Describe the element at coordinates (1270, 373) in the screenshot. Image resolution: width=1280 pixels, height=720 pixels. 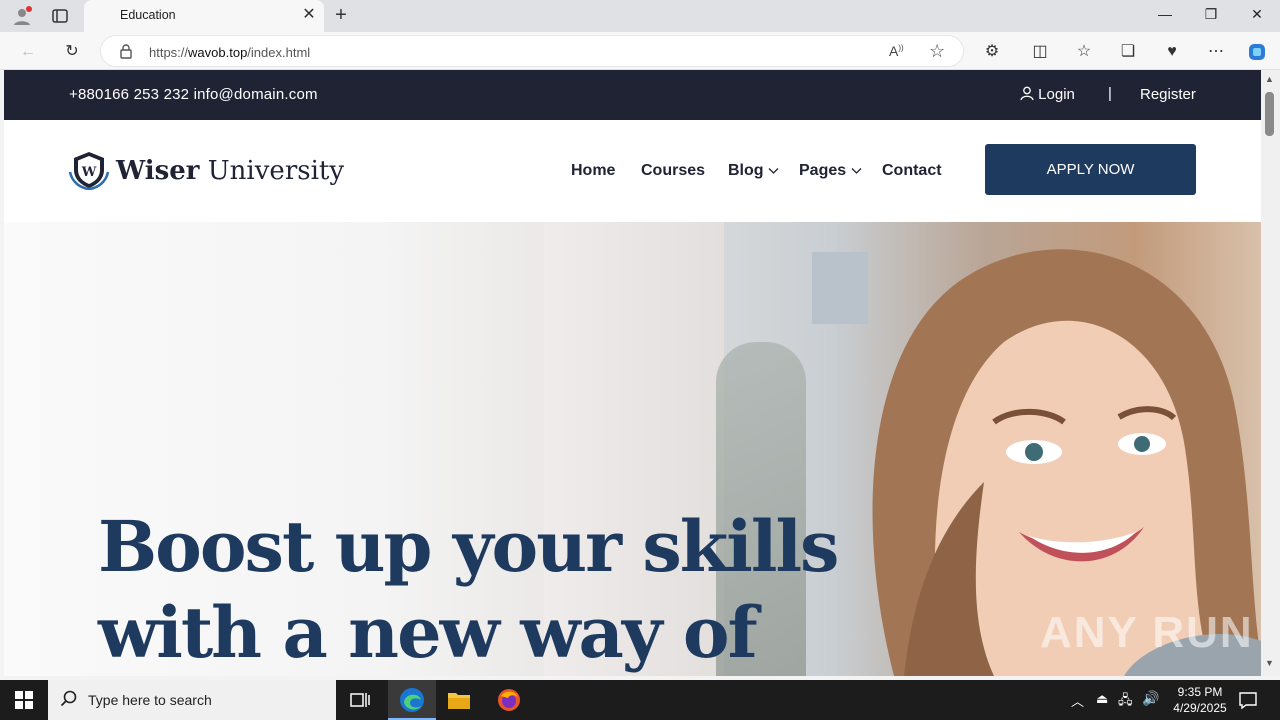
I see `page-scrollbar: ▲ ▼` at that location.